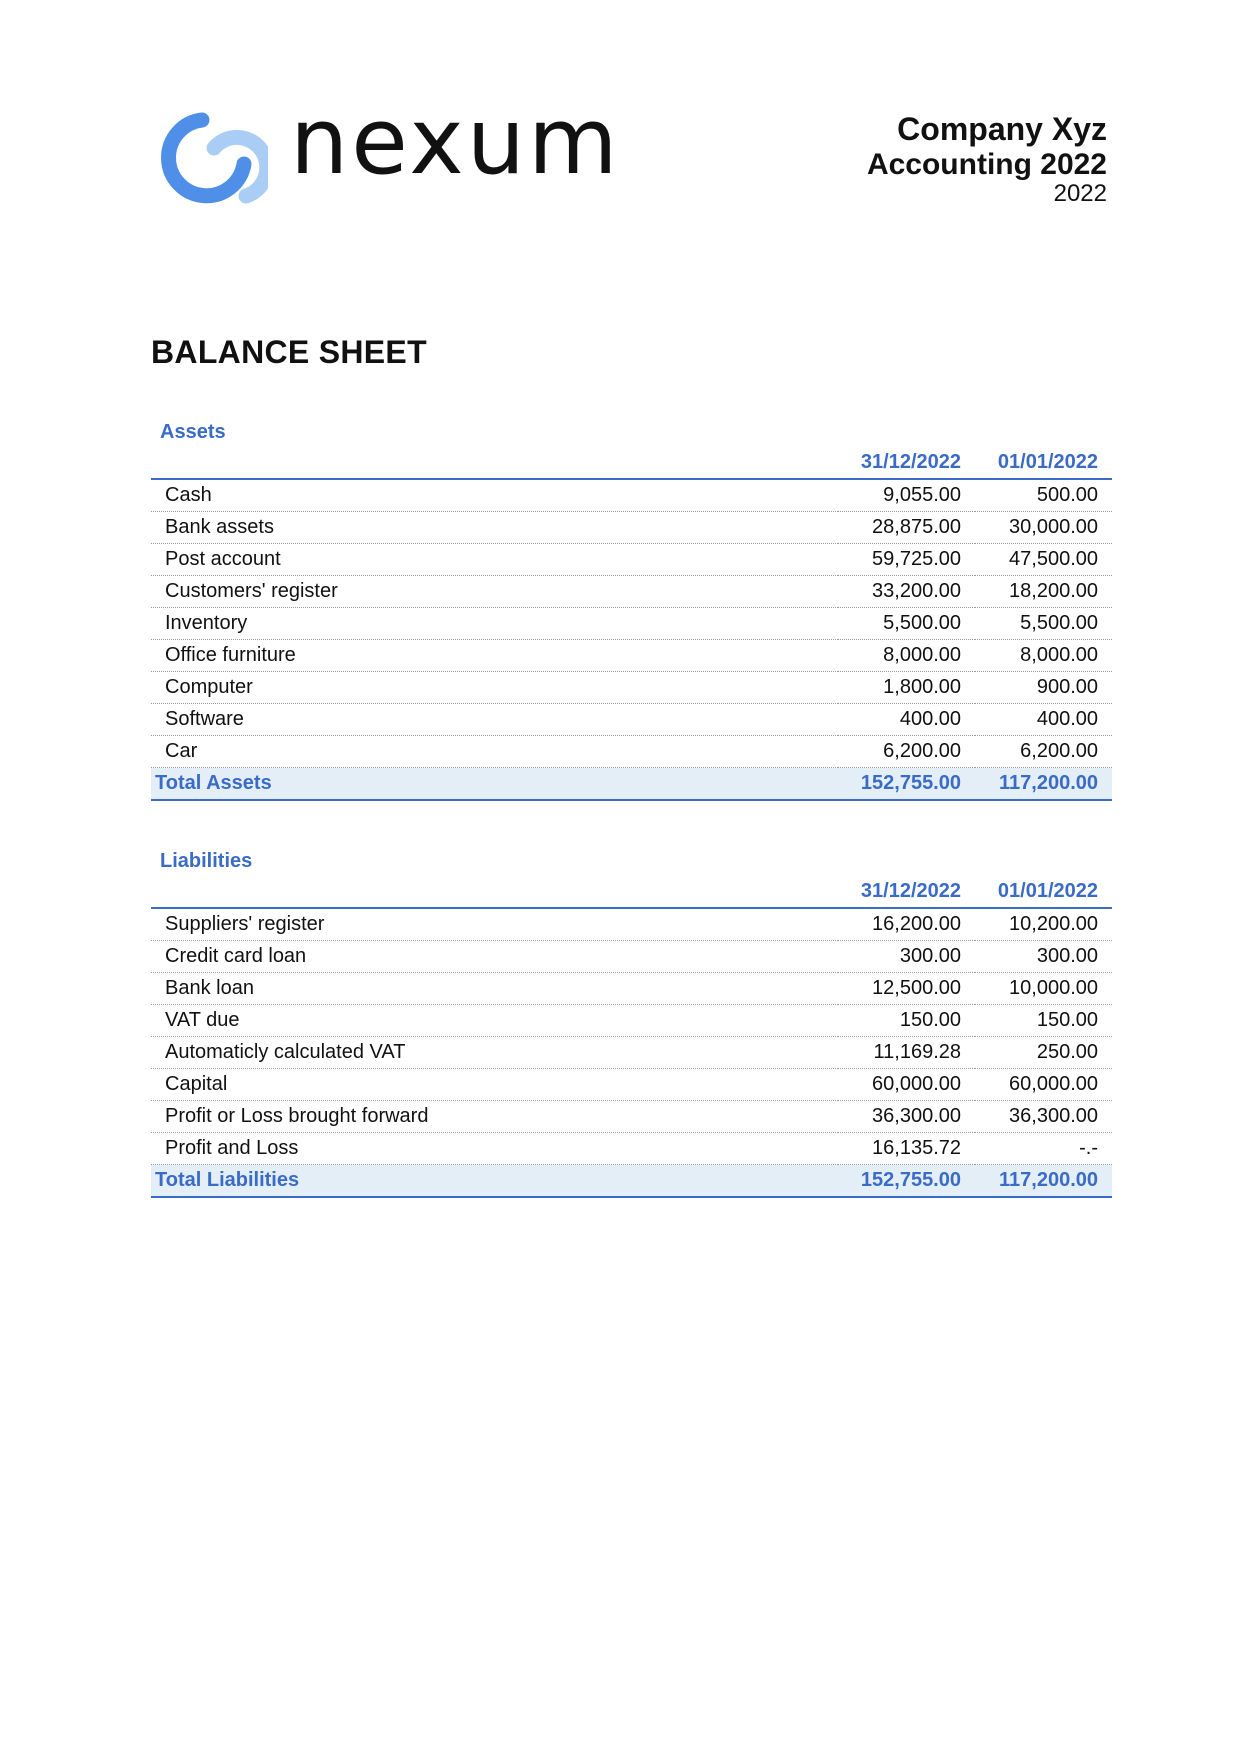 The image size is (1239, 1754). I want to click on row-value-previous: 5,500.00, so click(1043, 623).